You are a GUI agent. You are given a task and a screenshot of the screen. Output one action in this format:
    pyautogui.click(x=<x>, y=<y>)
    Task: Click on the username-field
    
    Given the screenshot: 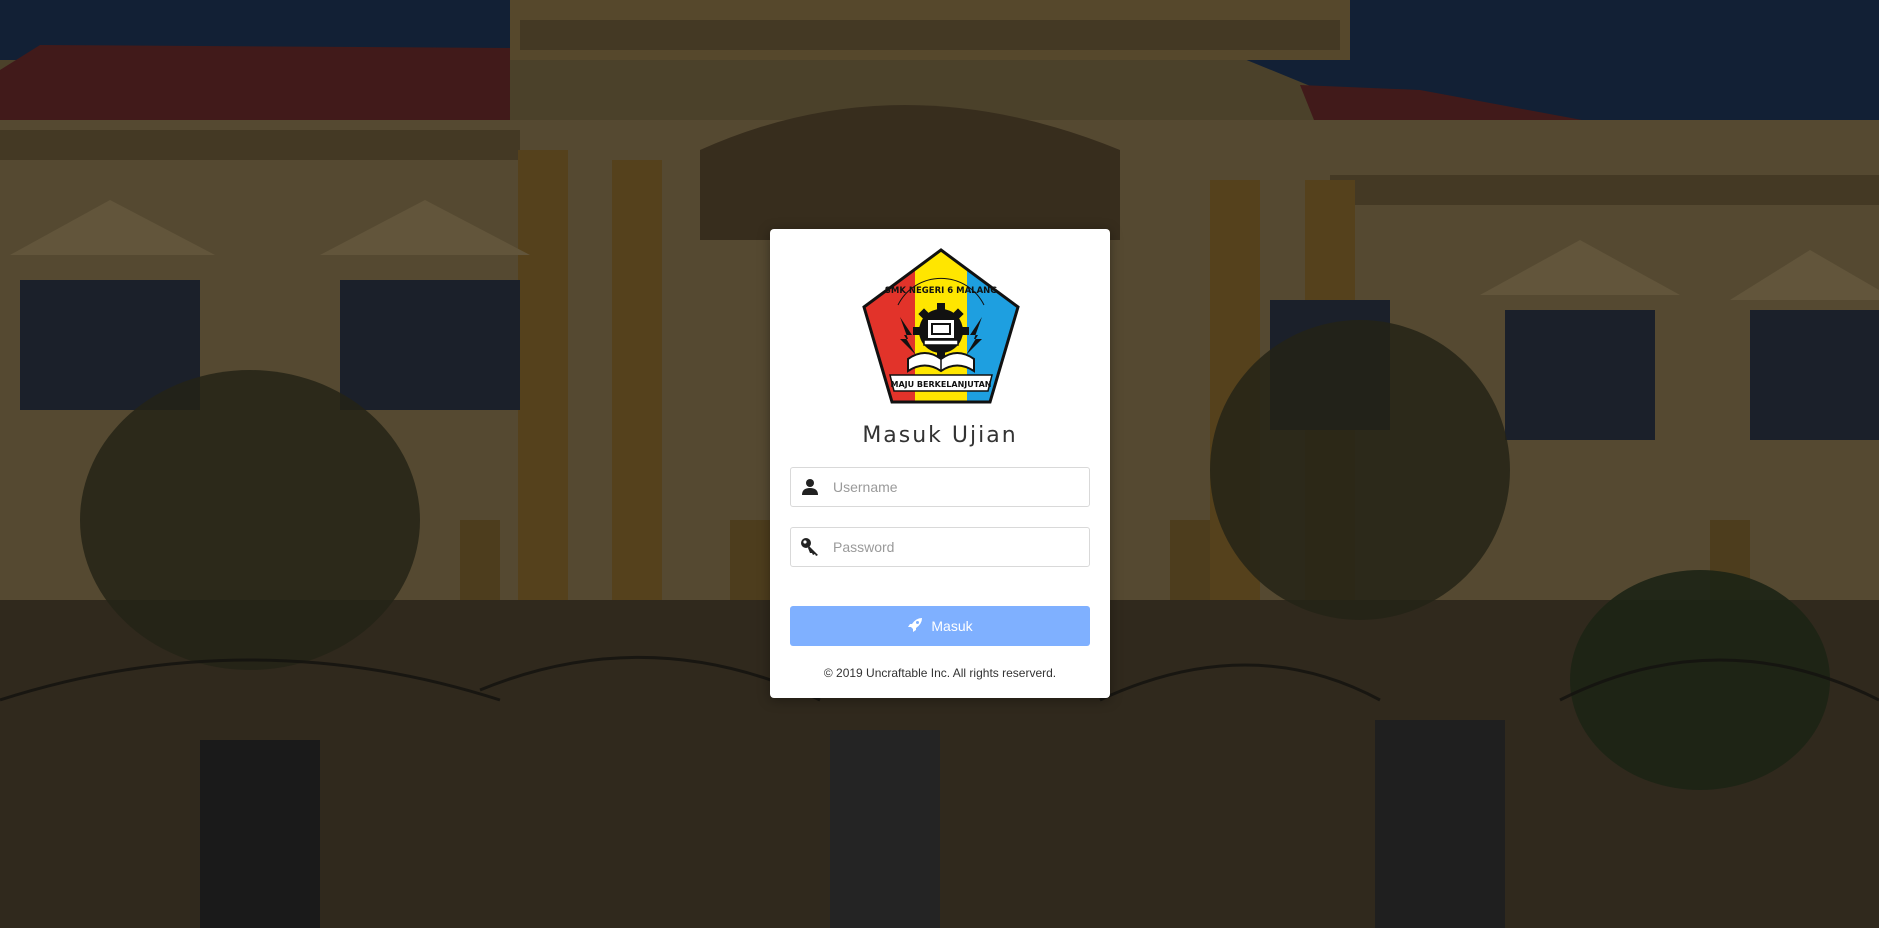 What is the action you would take?
    pyautogui.click(x=940, y=487)
    